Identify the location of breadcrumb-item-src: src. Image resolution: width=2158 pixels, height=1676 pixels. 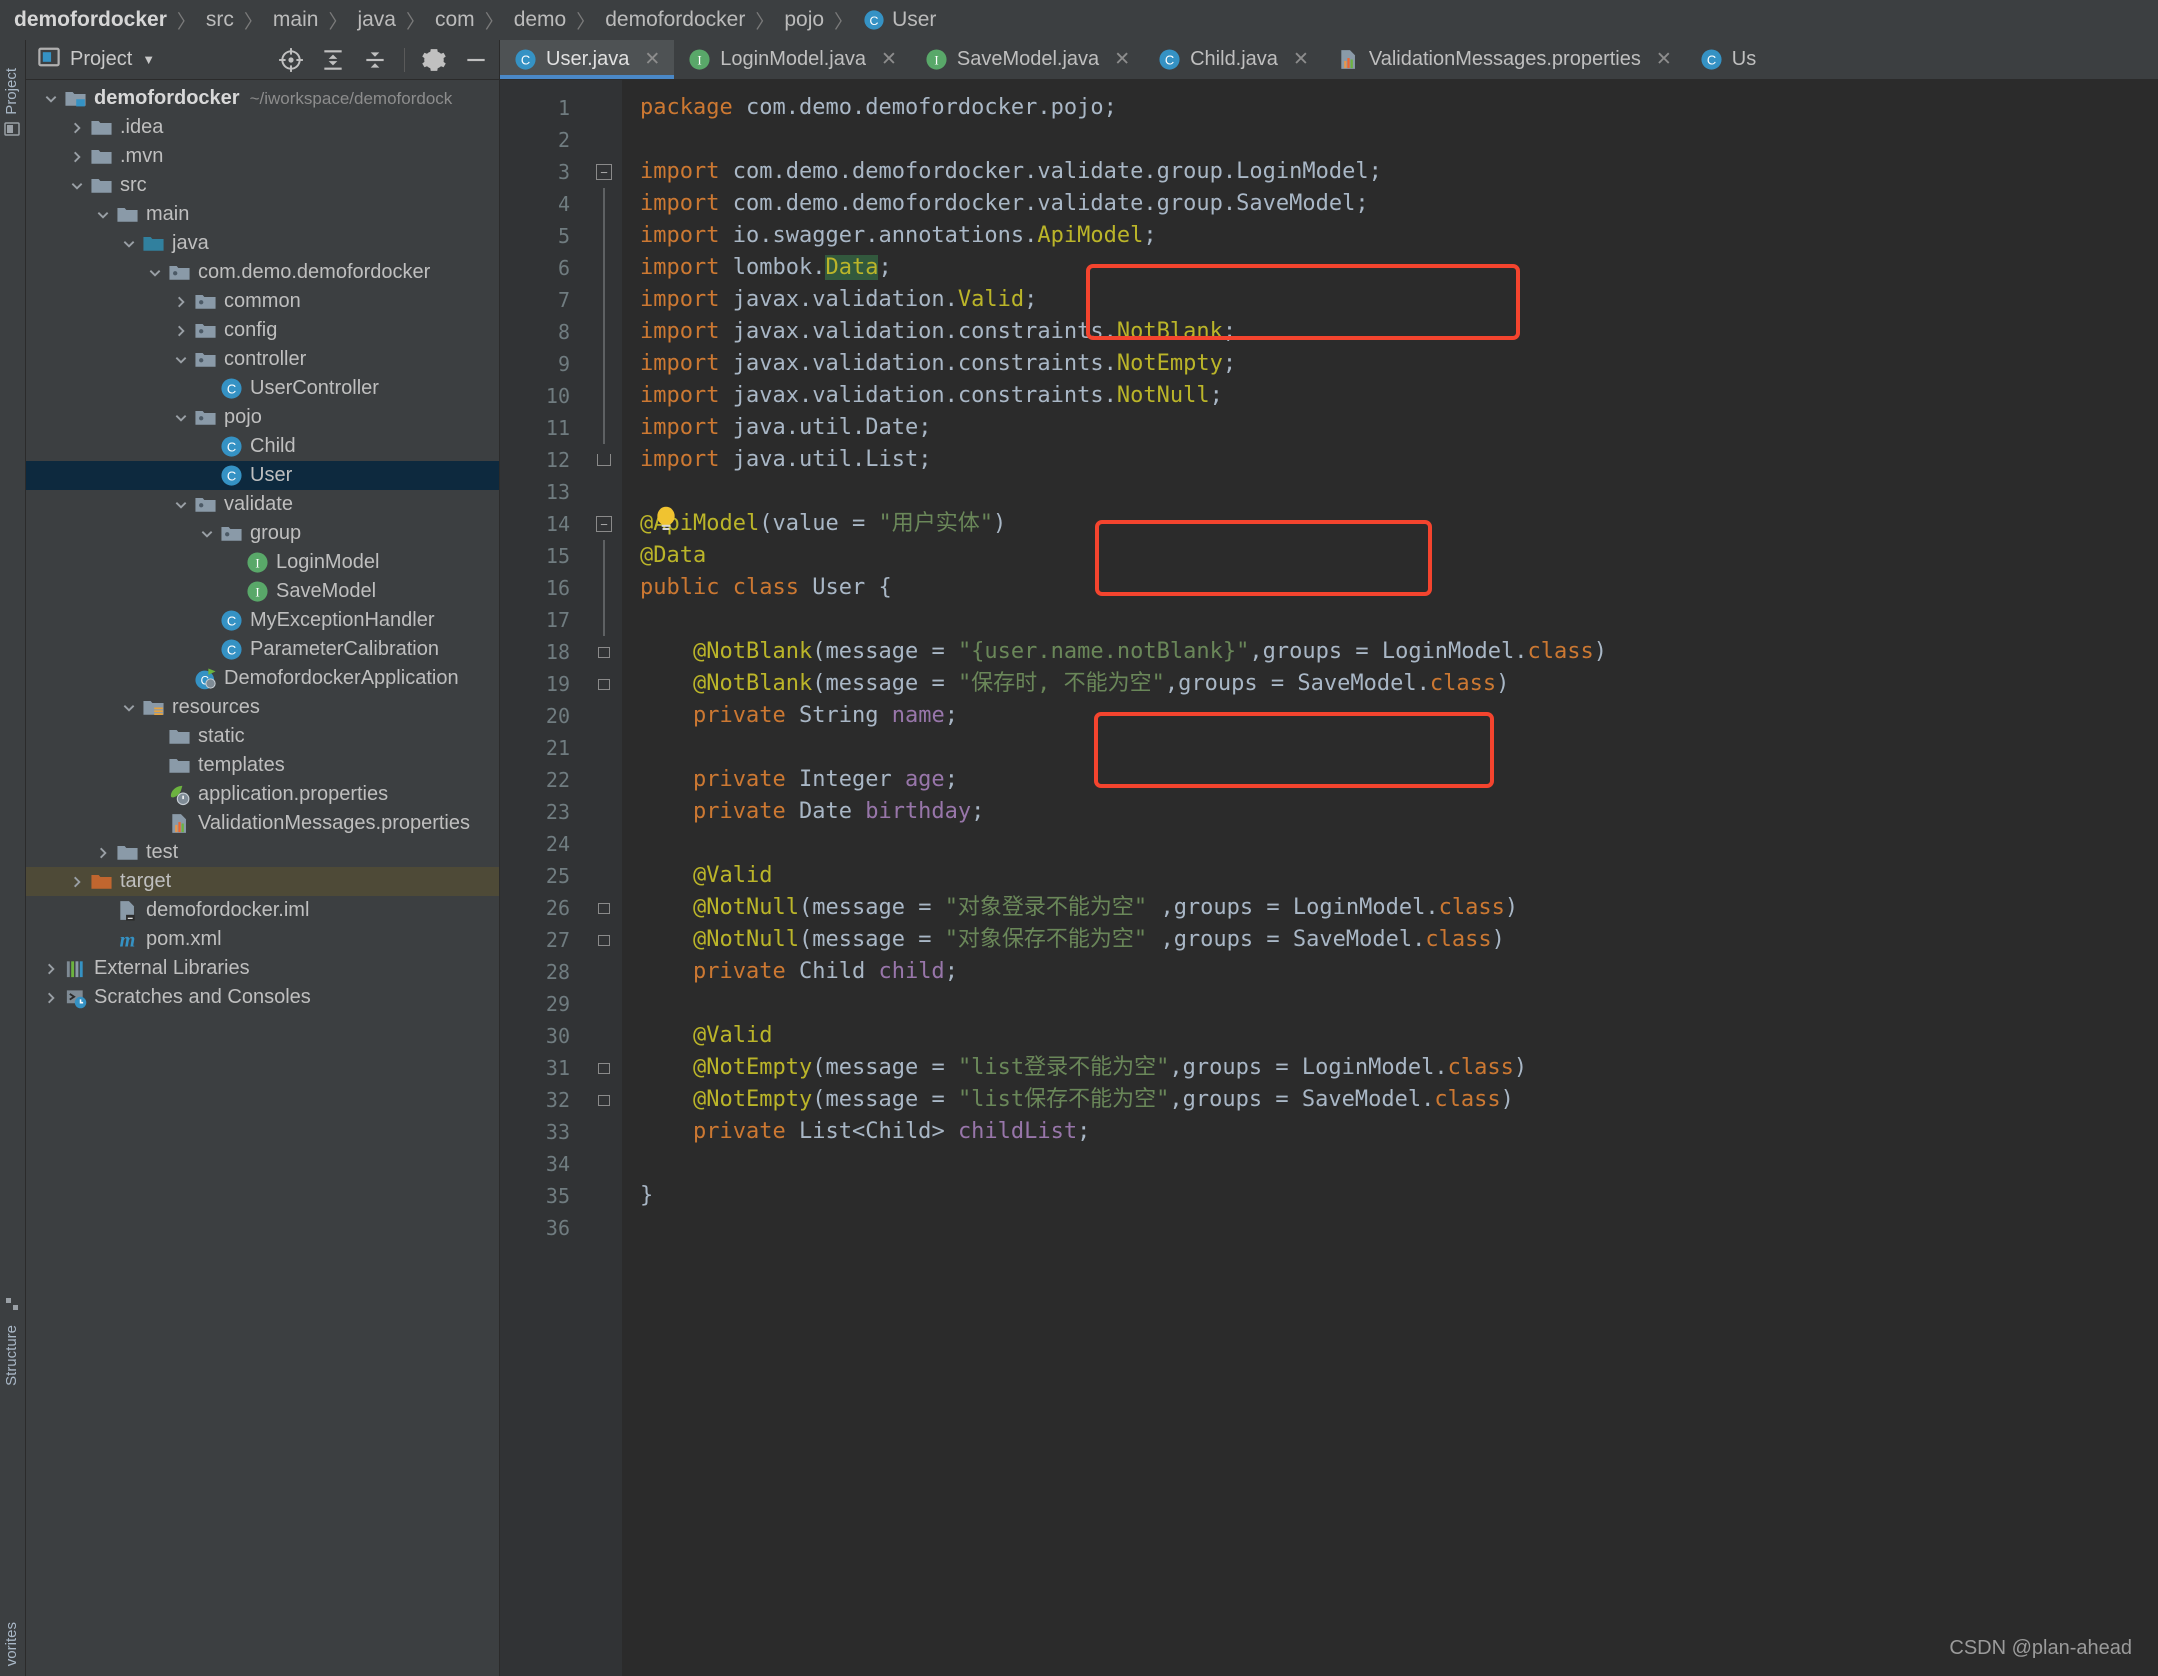
(220, 20).